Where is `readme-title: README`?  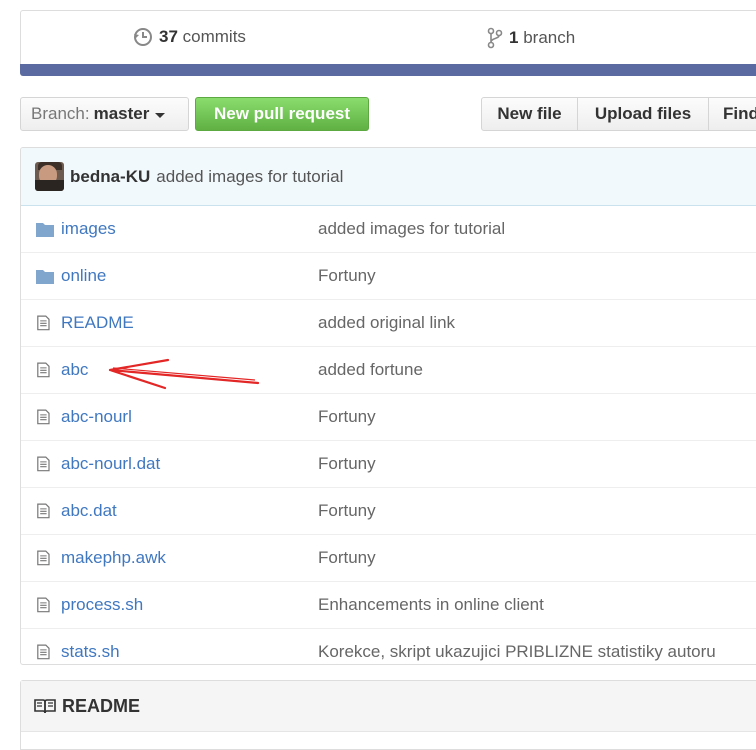 readme-title: README is located at coordinates (101, 705).